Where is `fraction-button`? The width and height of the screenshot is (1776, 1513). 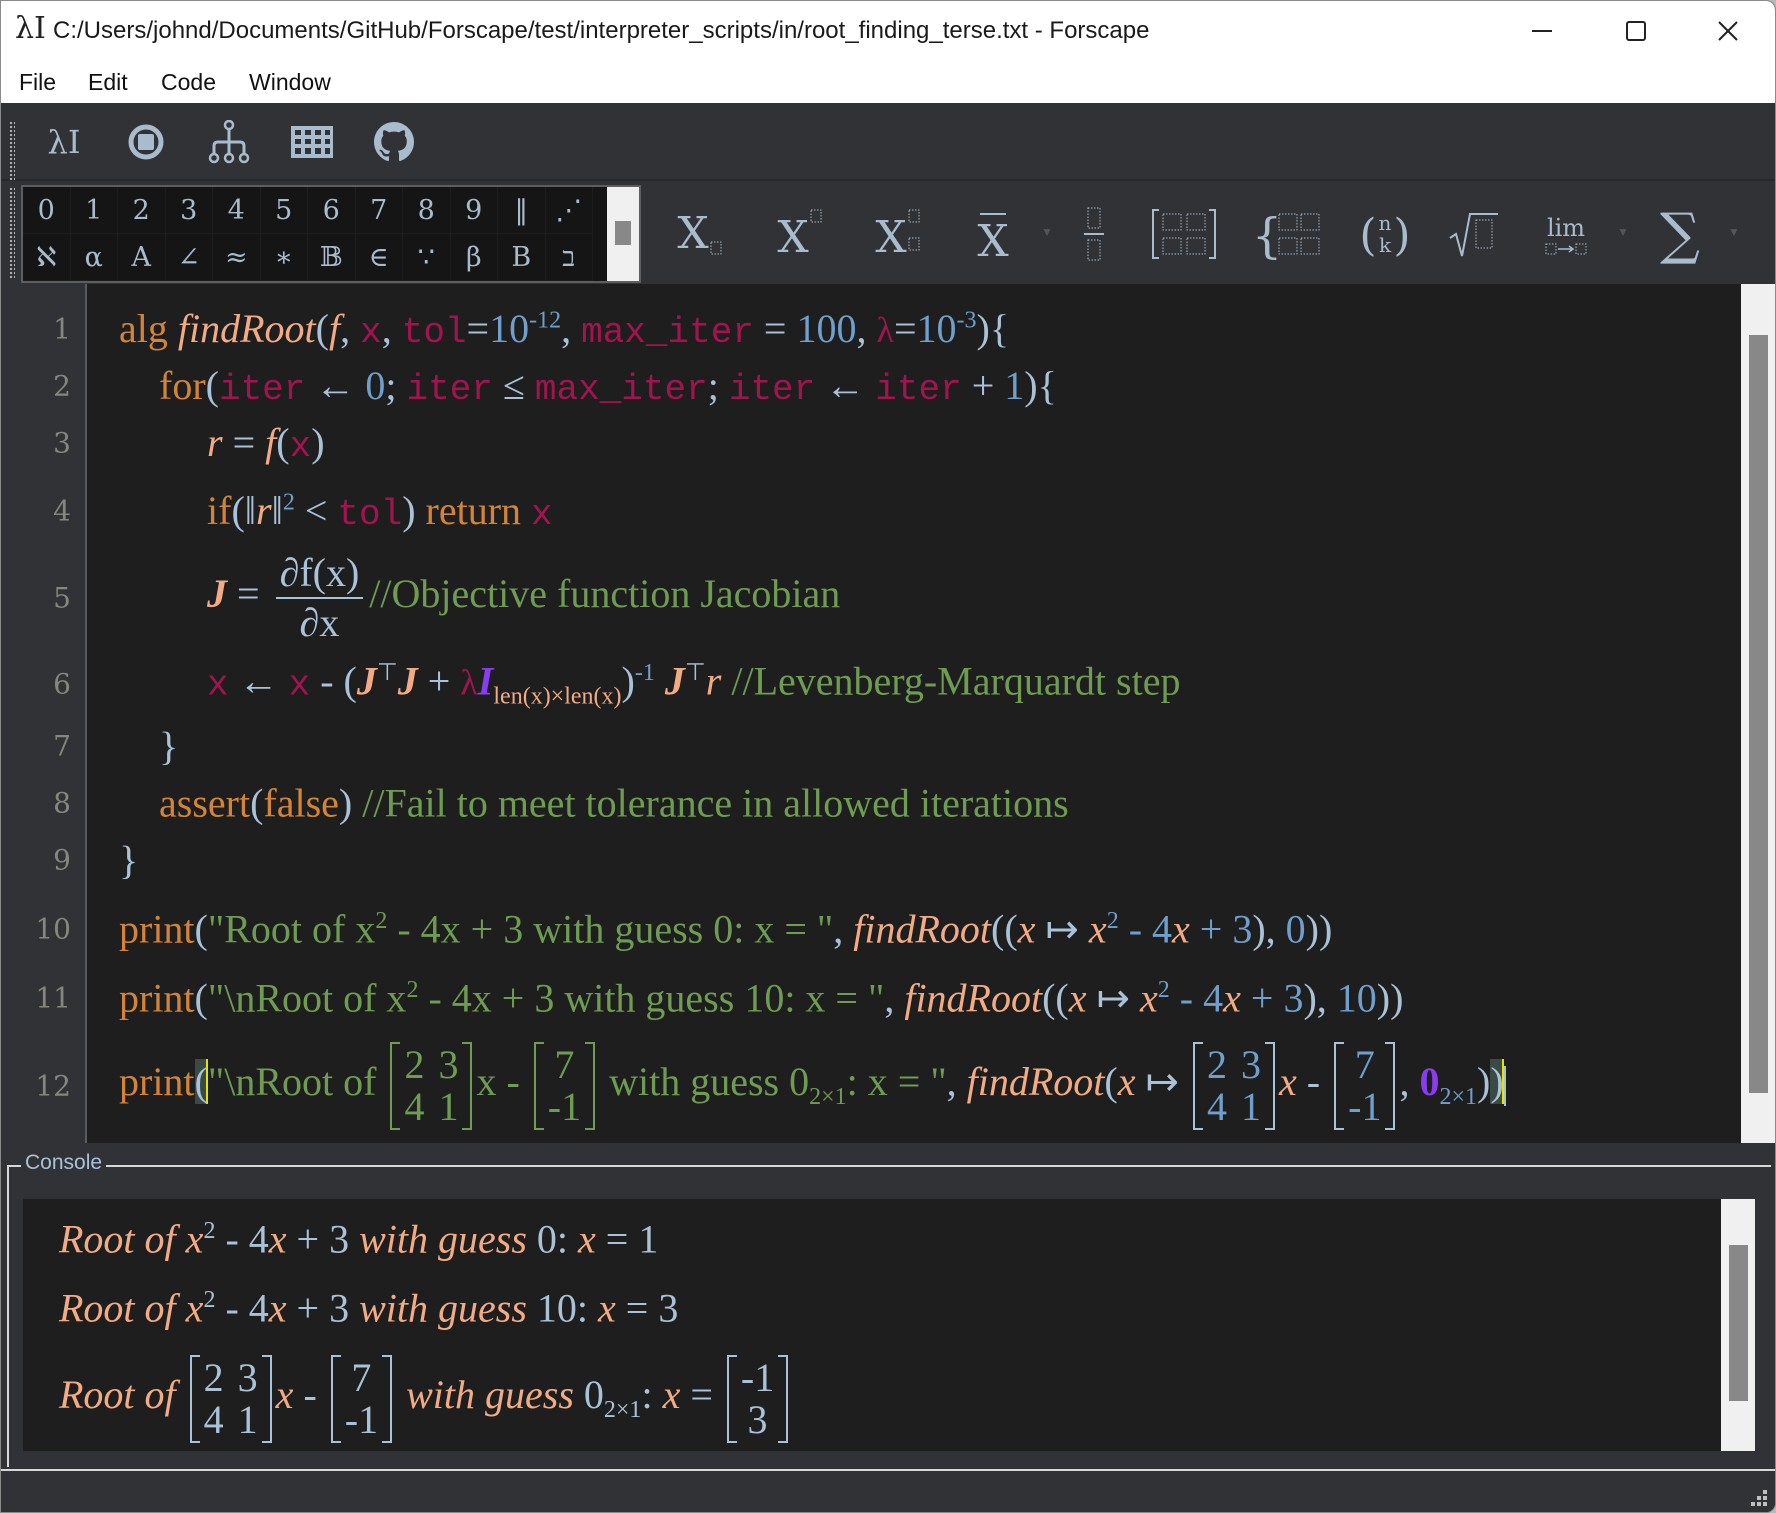
fraction-button is located at coordinates (1094, 234).